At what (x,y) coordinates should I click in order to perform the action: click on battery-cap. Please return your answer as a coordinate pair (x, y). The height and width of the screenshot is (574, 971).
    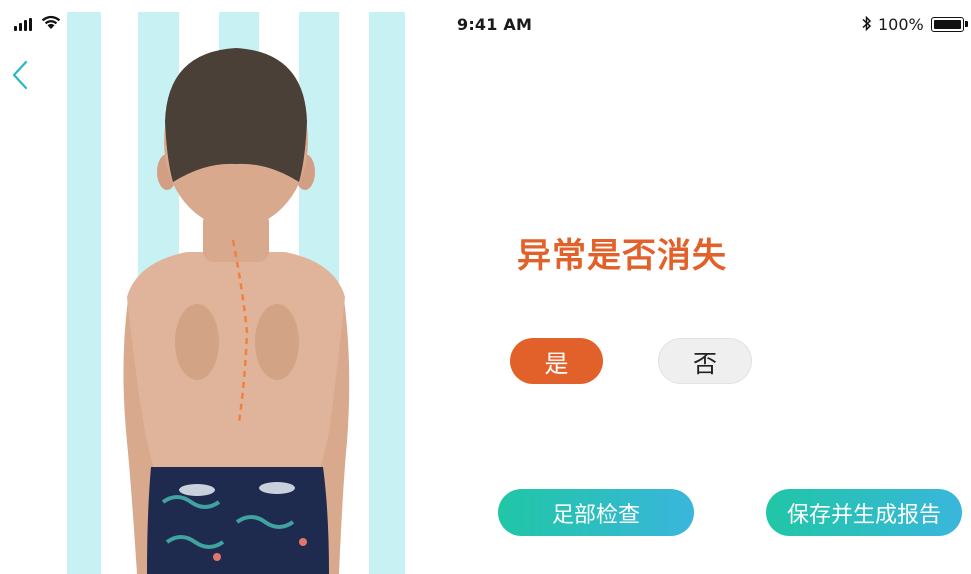
    Looking at the image, I should click on (966, 24).